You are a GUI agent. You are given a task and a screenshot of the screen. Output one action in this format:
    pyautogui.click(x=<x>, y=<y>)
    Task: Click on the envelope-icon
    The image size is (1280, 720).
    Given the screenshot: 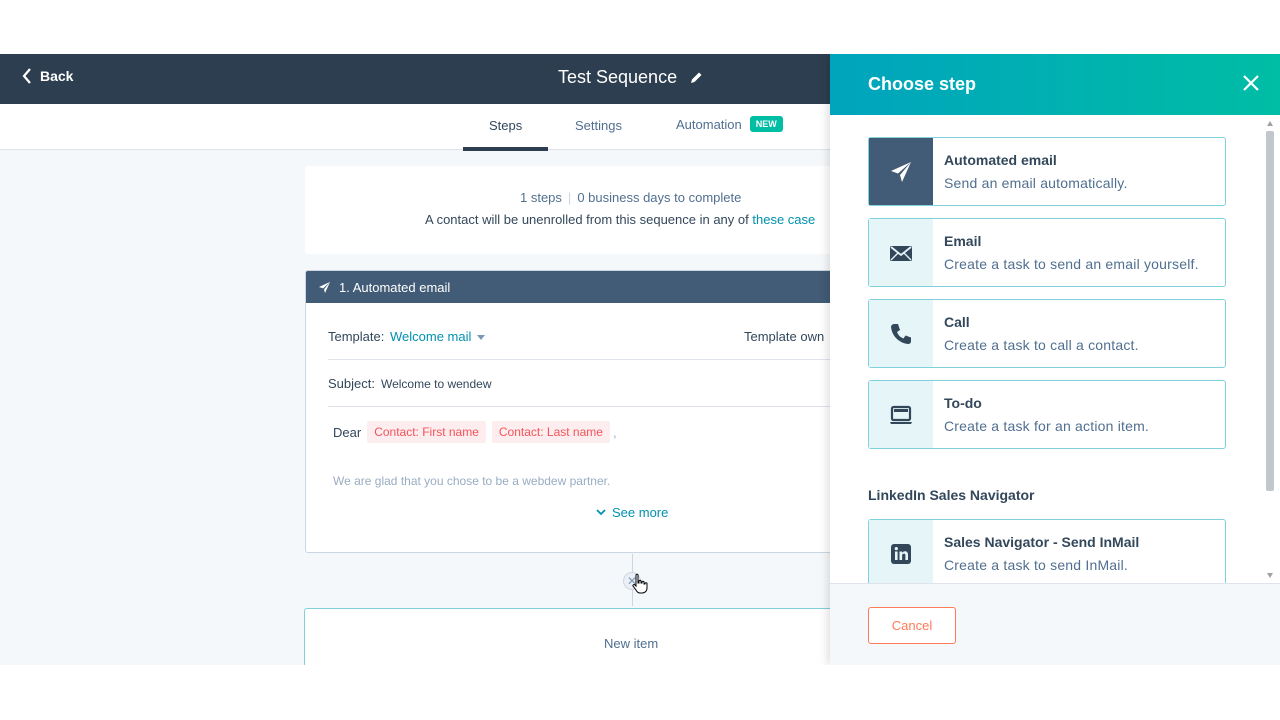 What is the action you would take?
    pyautogui.click(x=901, y=253)
    